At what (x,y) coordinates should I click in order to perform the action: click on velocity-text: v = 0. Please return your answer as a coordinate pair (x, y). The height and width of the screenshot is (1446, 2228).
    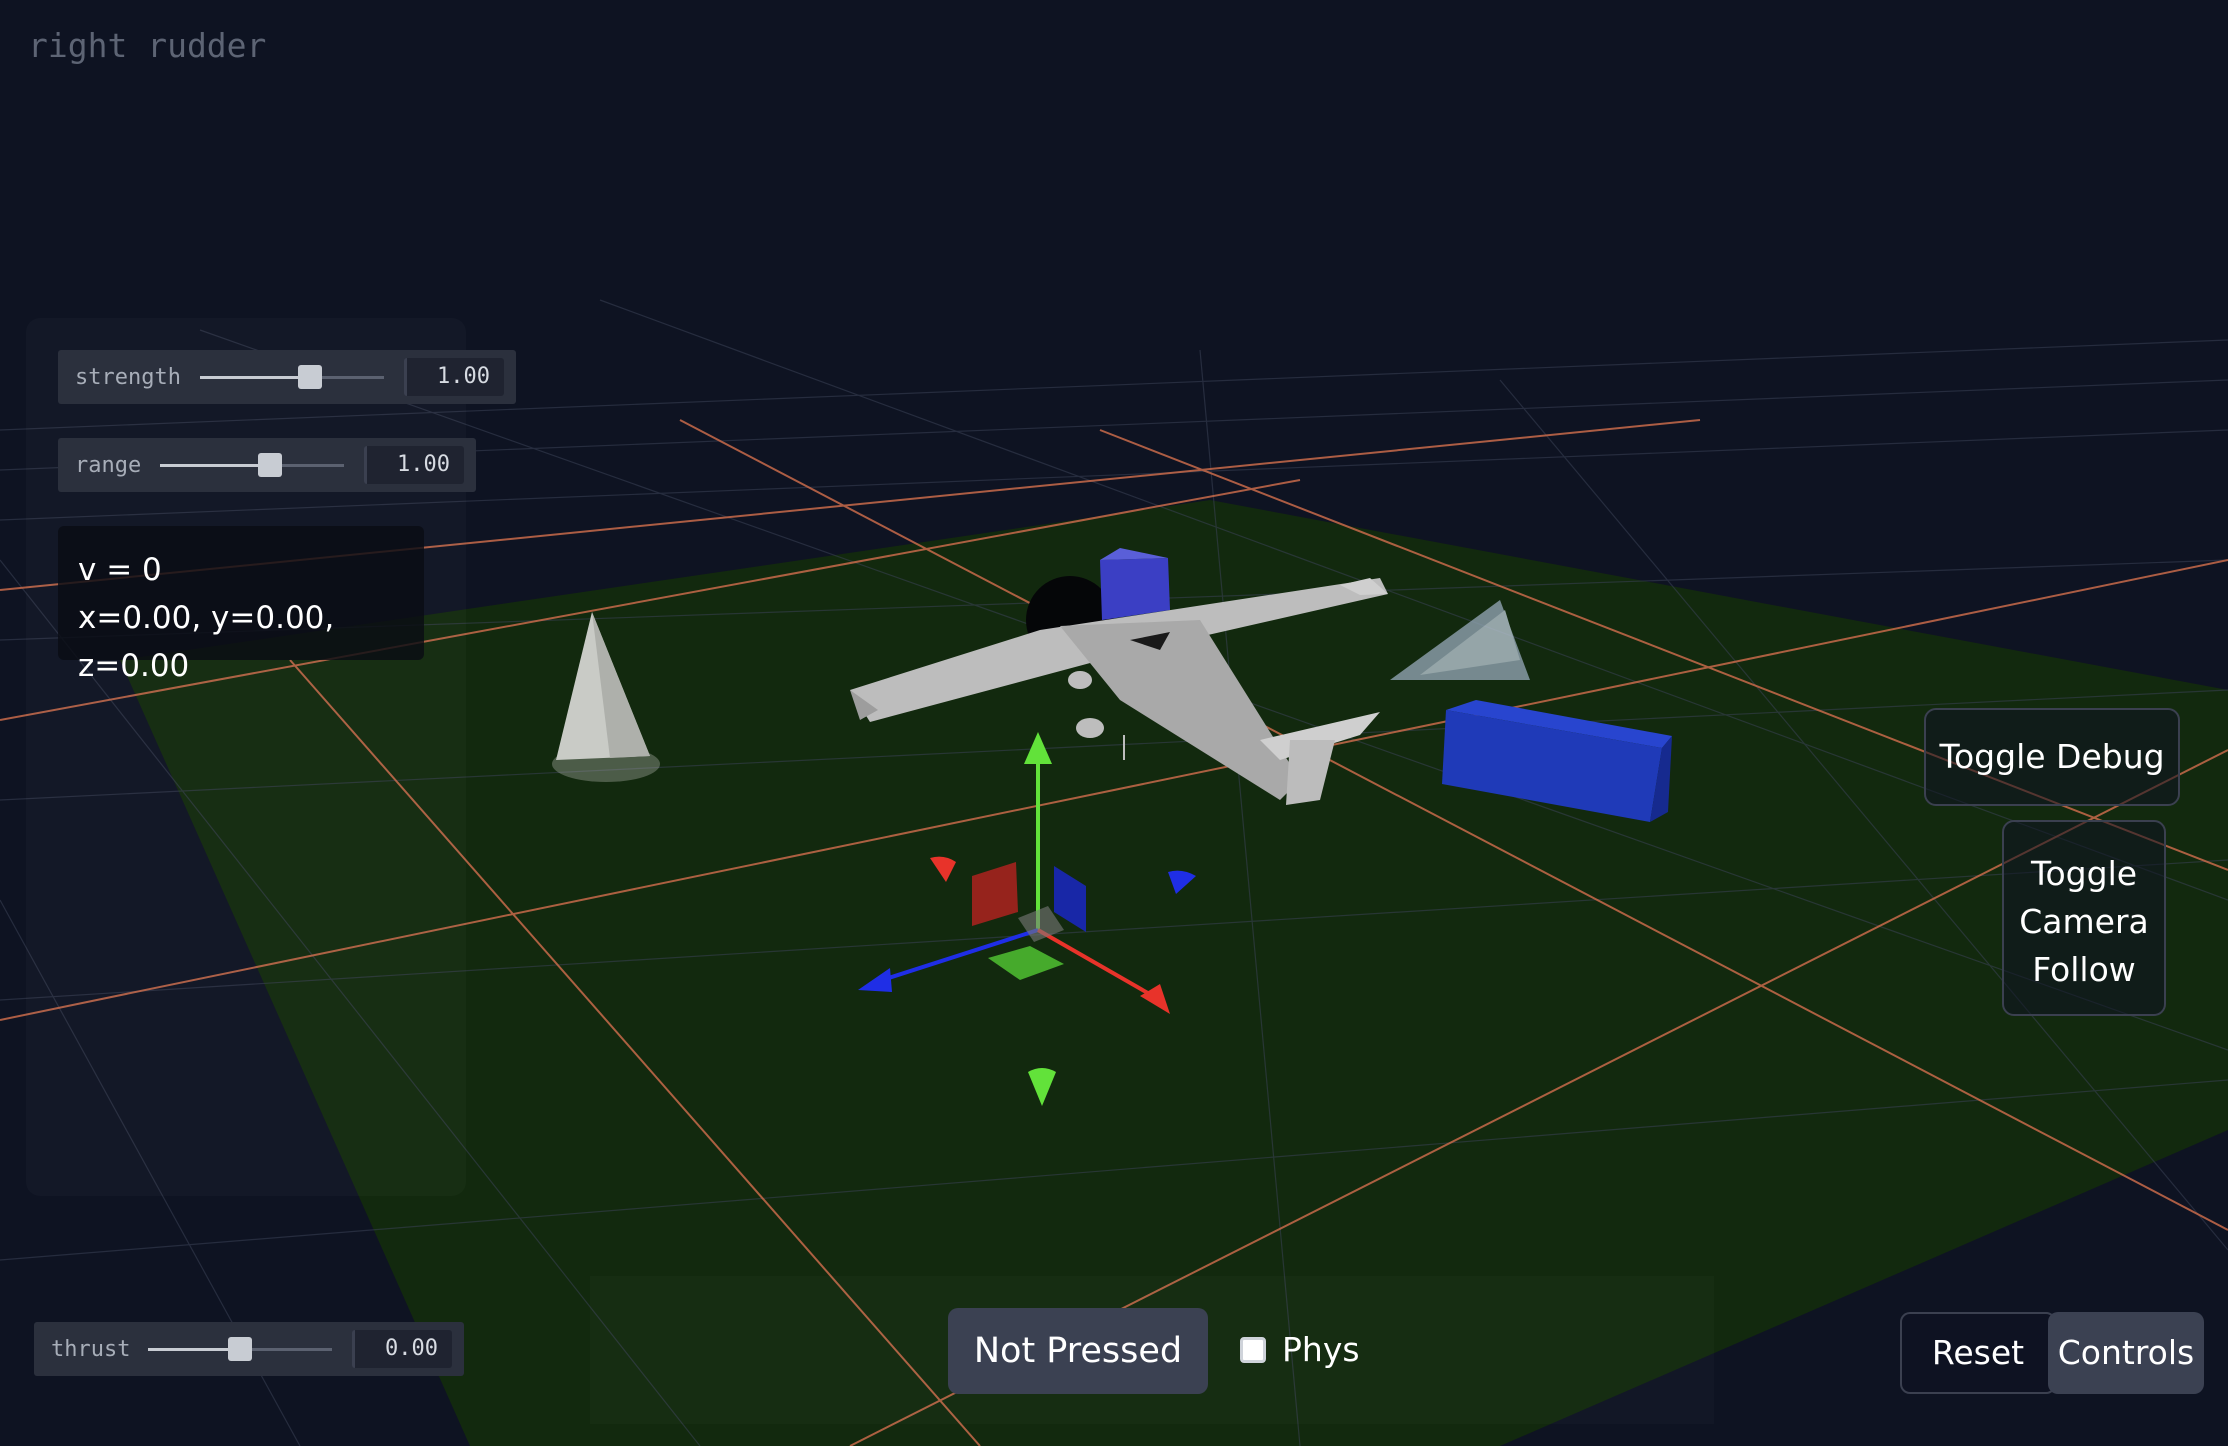
    Looking at the image, I should click on (120, 570).